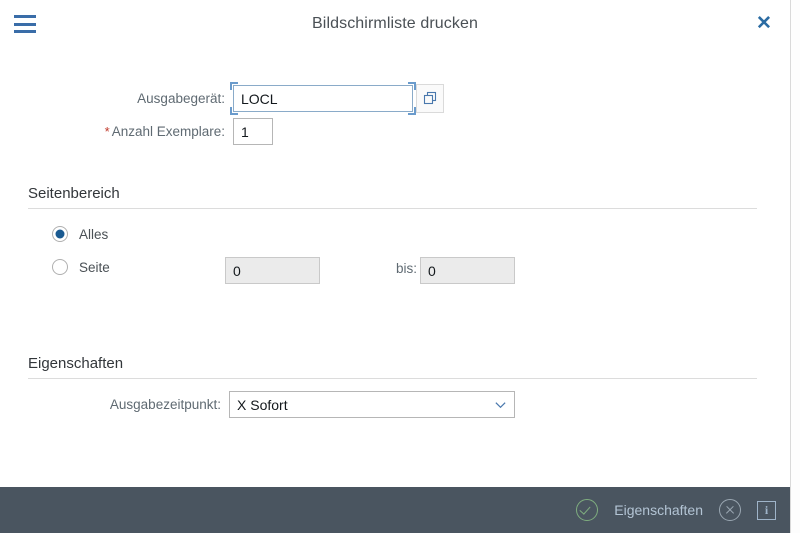 The width and height of the screenshot is (800, 533). I want to click on radio-row-page: Seite, so click(81, 267).